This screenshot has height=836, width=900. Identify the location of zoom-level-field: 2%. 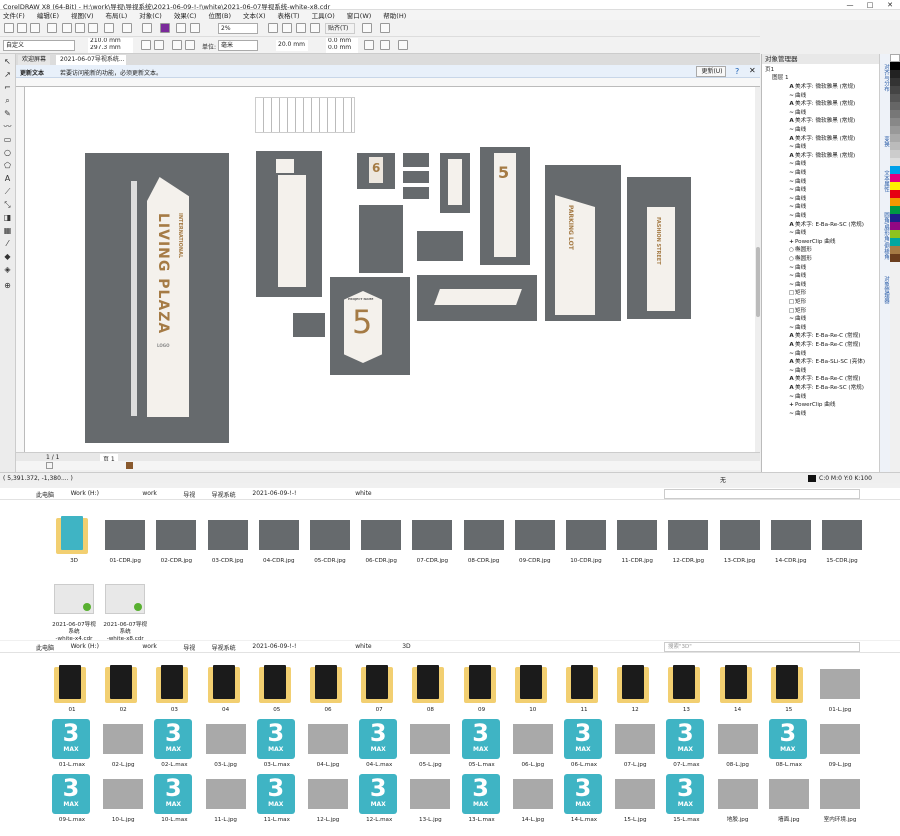
(238, 28).